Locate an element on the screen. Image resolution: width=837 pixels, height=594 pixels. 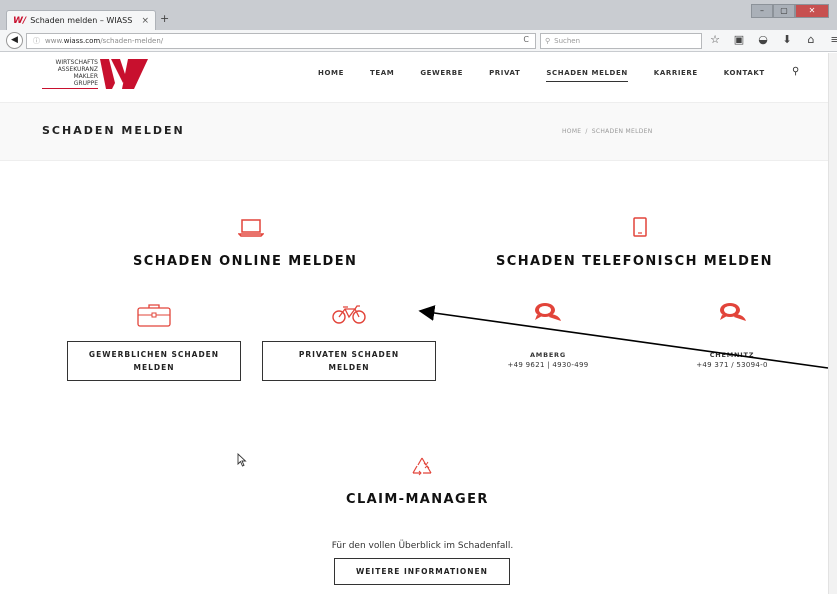
page-scrollbar is located at coordinates (832, 323).